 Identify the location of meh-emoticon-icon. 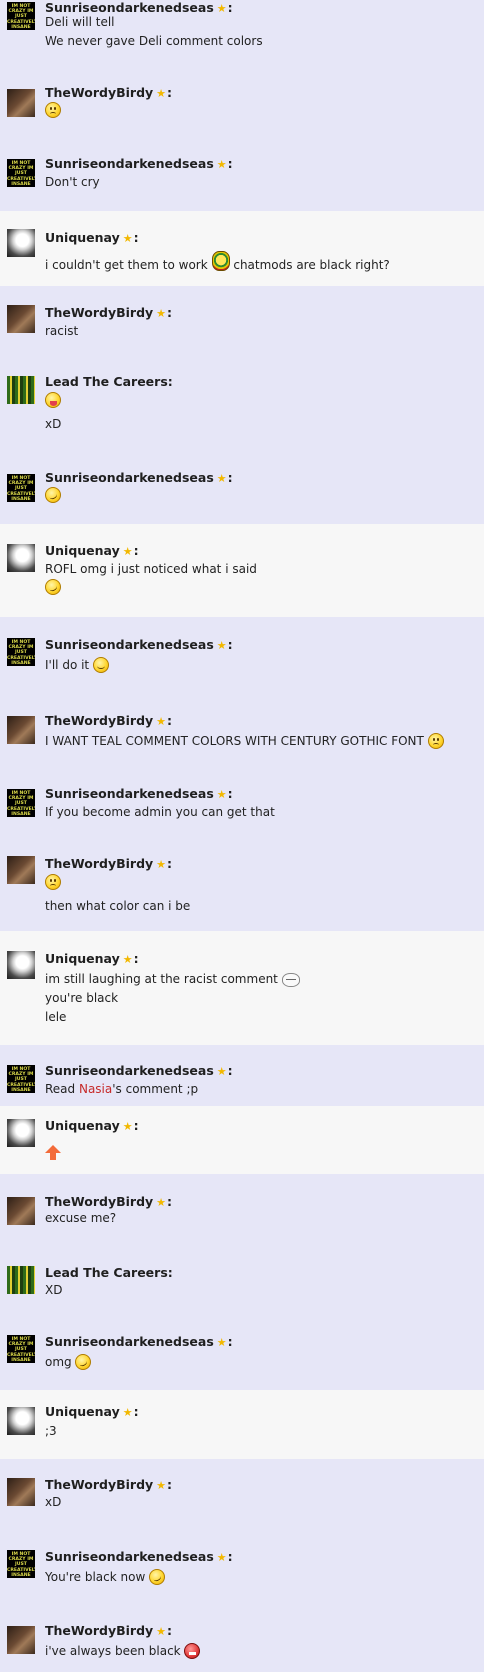
(290, 980).